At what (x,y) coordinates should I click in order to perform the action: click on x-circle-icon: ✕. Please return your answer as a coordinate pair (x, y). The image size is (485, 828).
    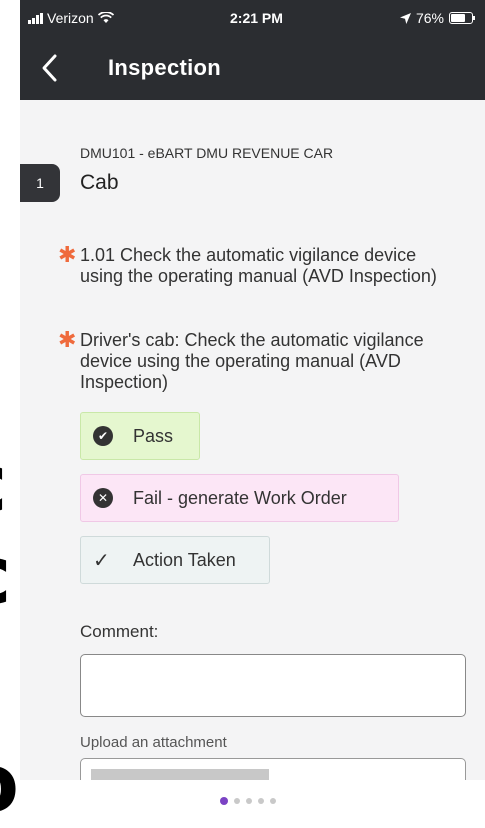
    Looking at the image, I should click on (103, 498).